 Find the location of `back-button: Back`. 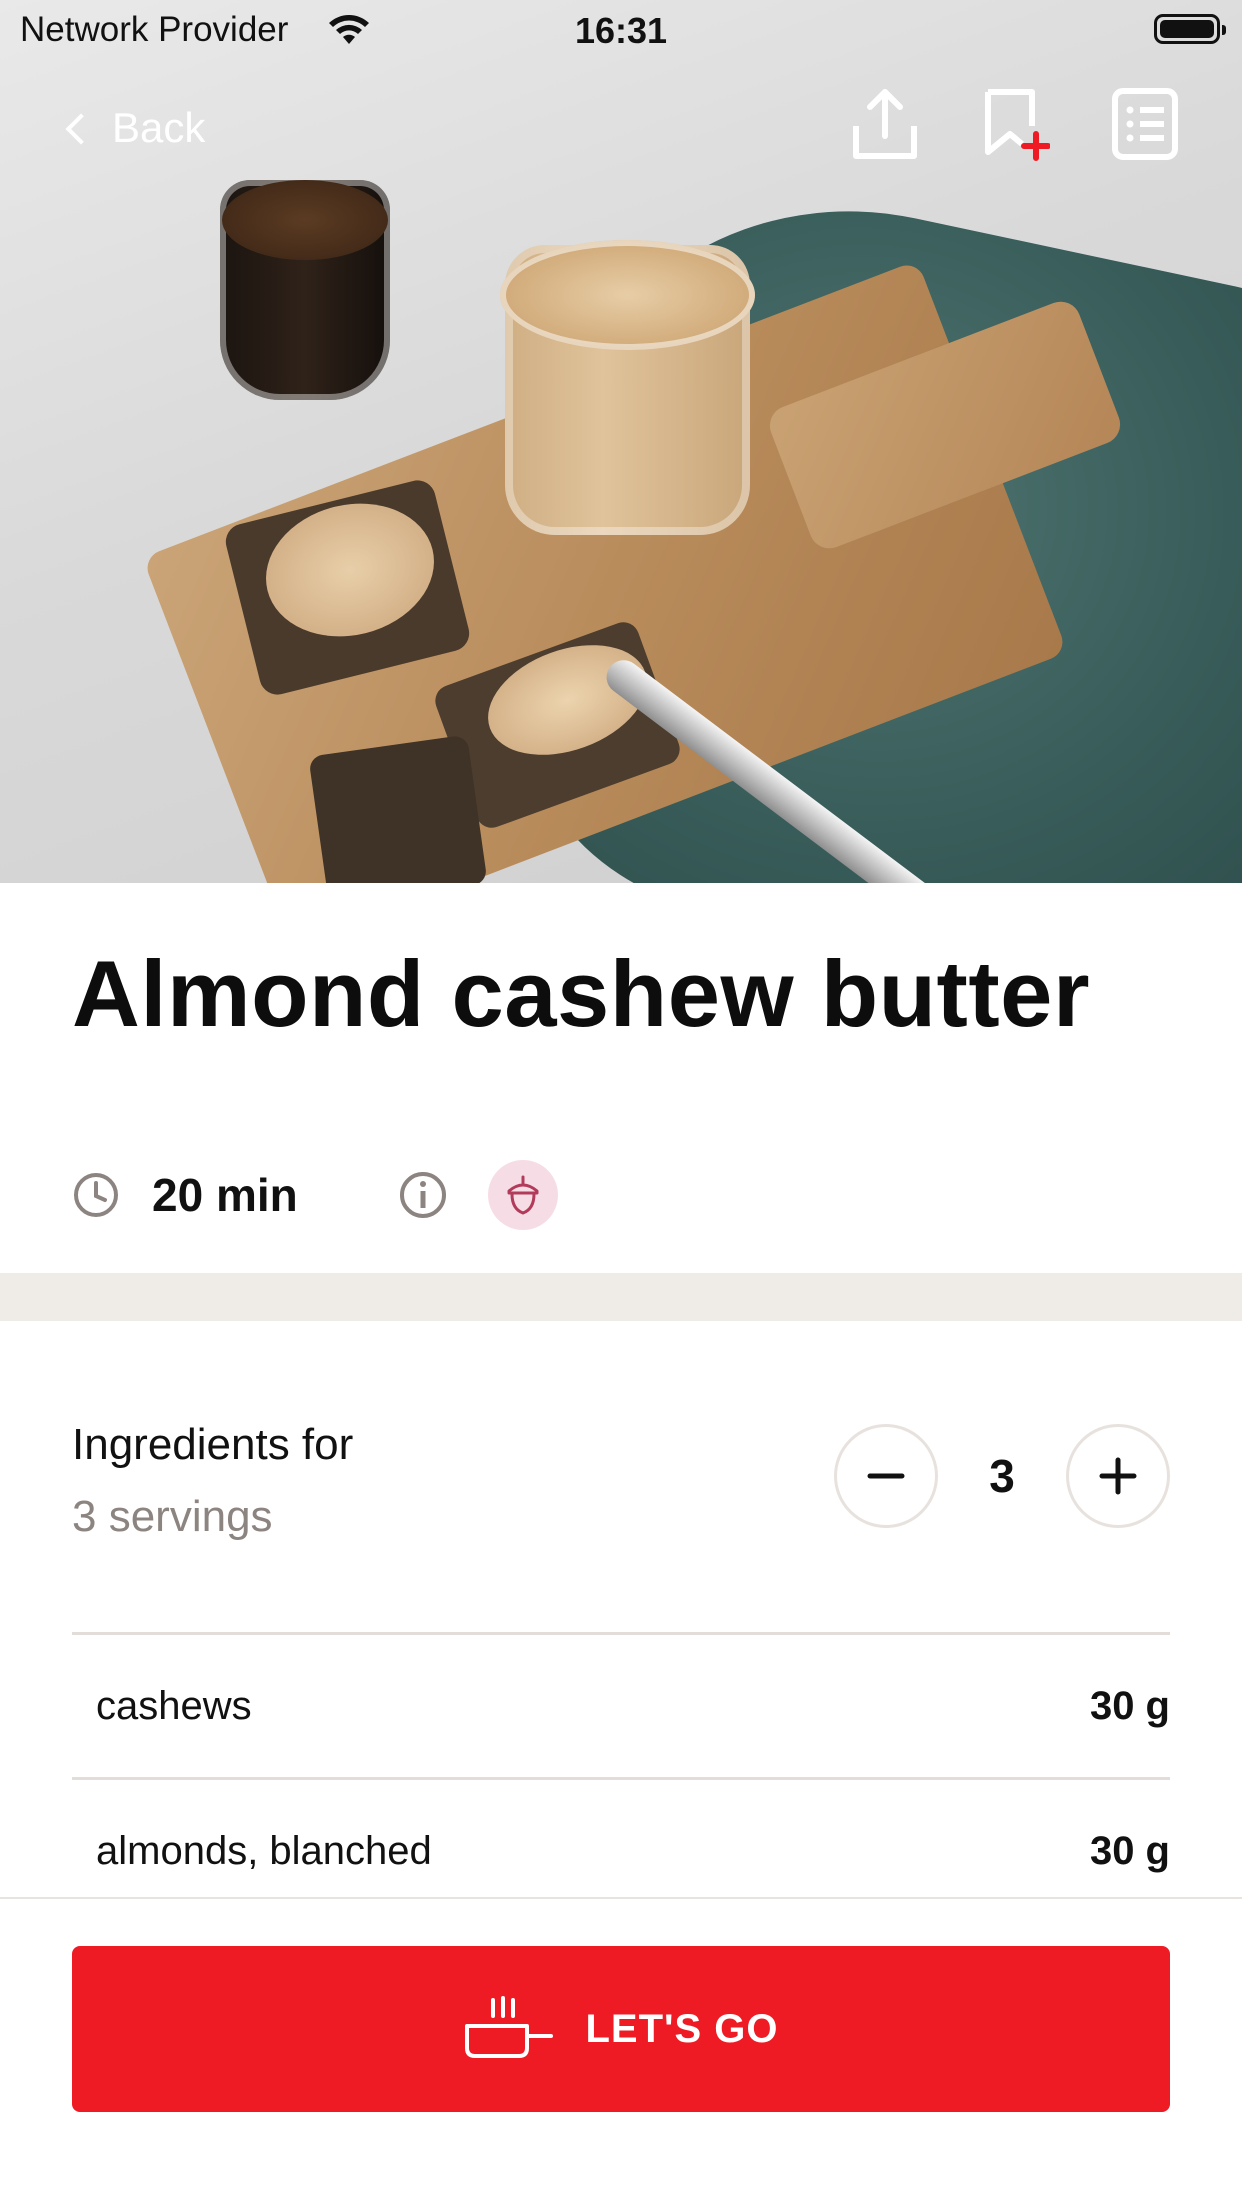

back-button: Back is located at coordinates (135, 128).